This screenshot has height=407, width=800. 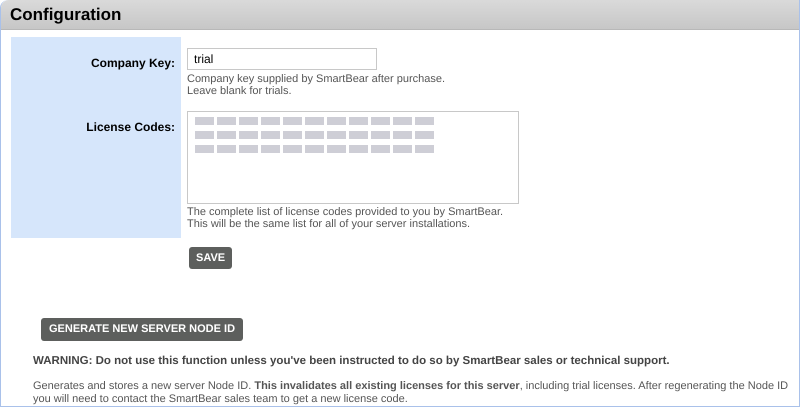 I want to click on company-key-field: trial, so click(x=282, y=59).